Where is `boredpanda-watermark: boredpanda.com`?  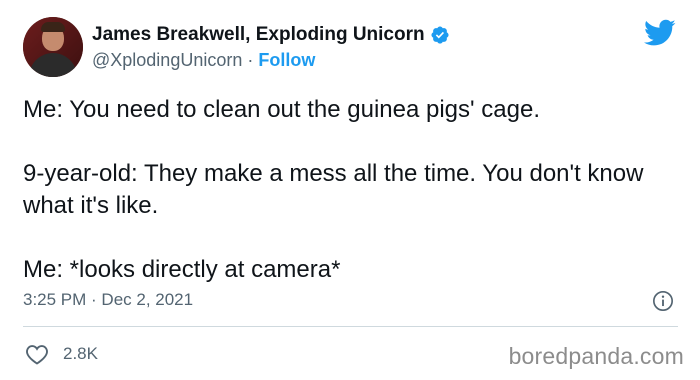
boredpanda-watermark: boredpanda.com is located at coordinates (596, 356).